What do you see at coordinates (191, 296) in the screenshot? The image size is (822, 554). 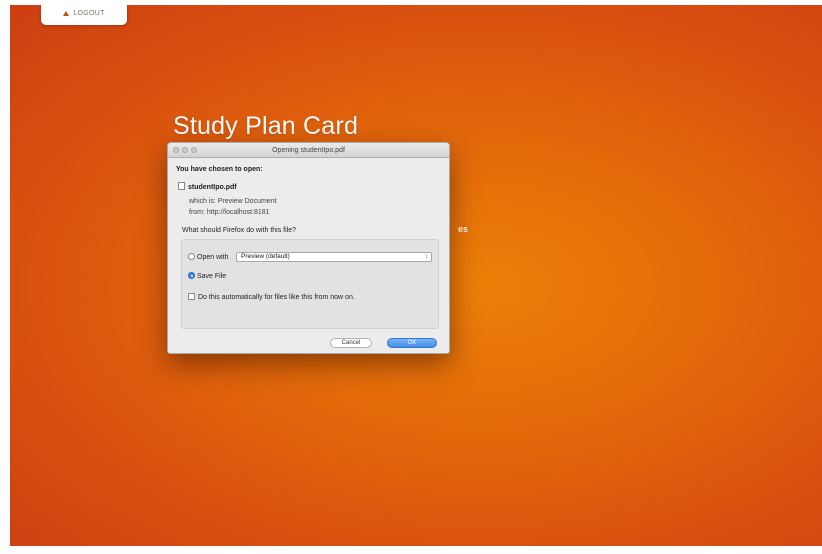 I see `auto-checkbox` at bounding box center [191, 296].